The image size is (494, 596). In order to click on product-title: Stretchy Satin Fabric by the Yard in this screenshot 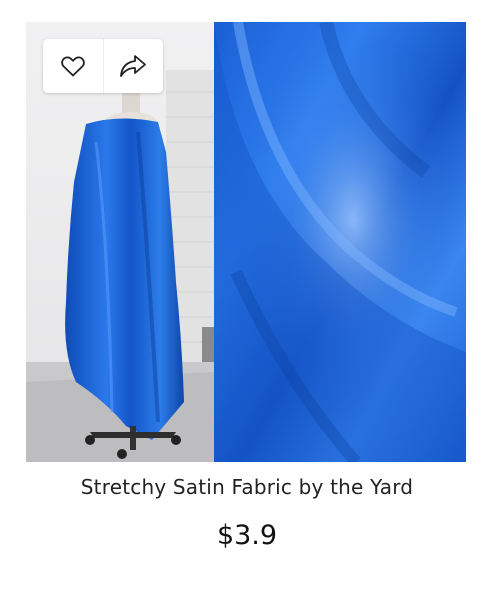, I will do `click(247, 487)`.